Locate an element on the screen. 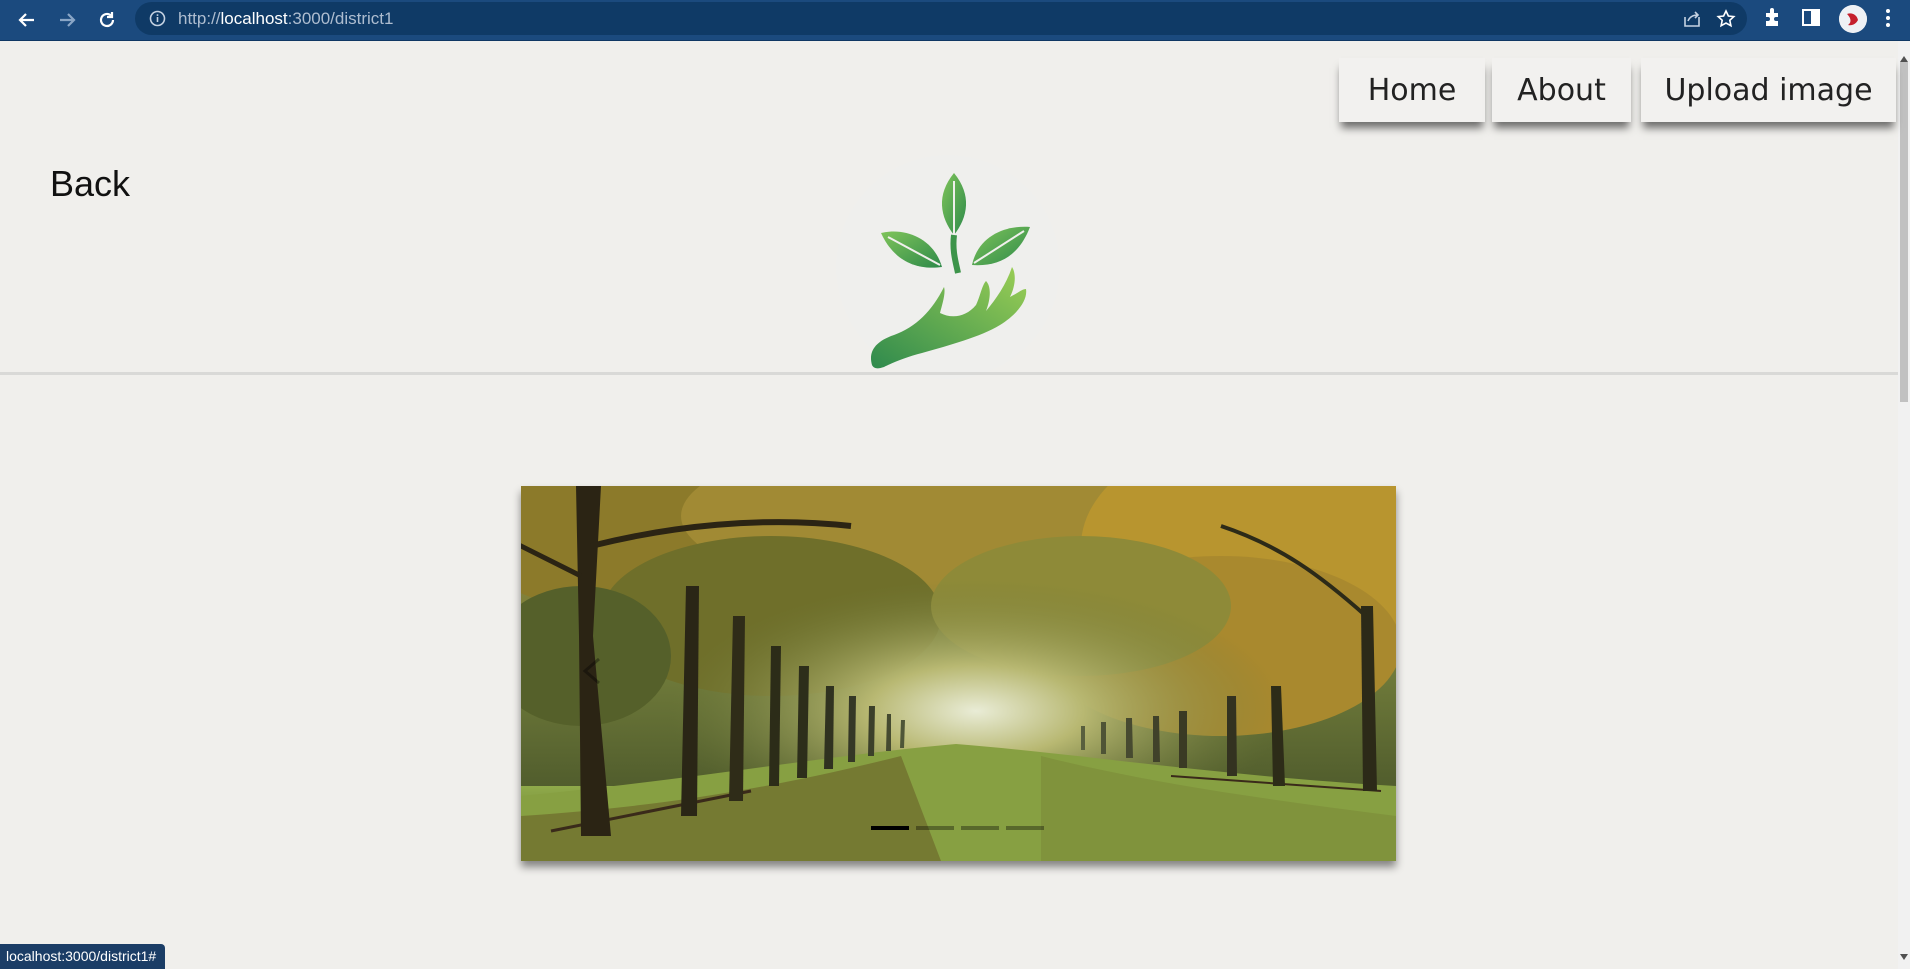 This screenshot has width=1910, height=969. nav-upload-image: Upload image is located at coordinates (1768, 90).